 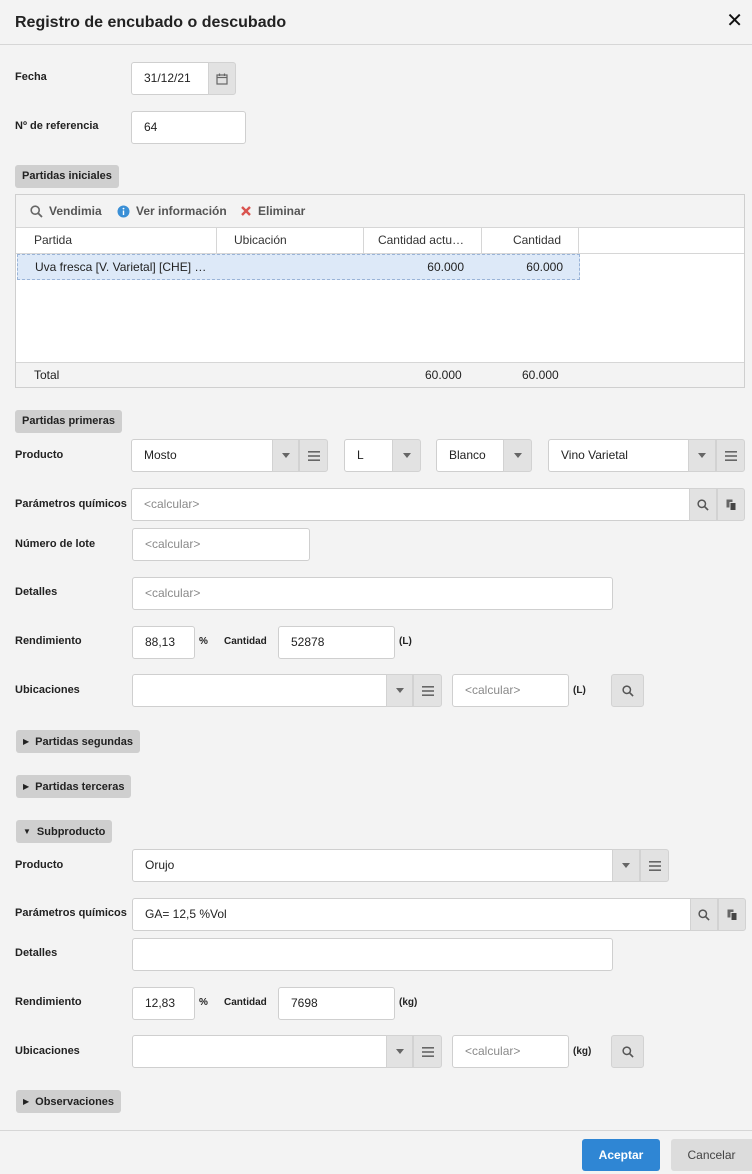 I want to click on ubicaciones-label: Ubicaciones, so click(x=47, y=690).